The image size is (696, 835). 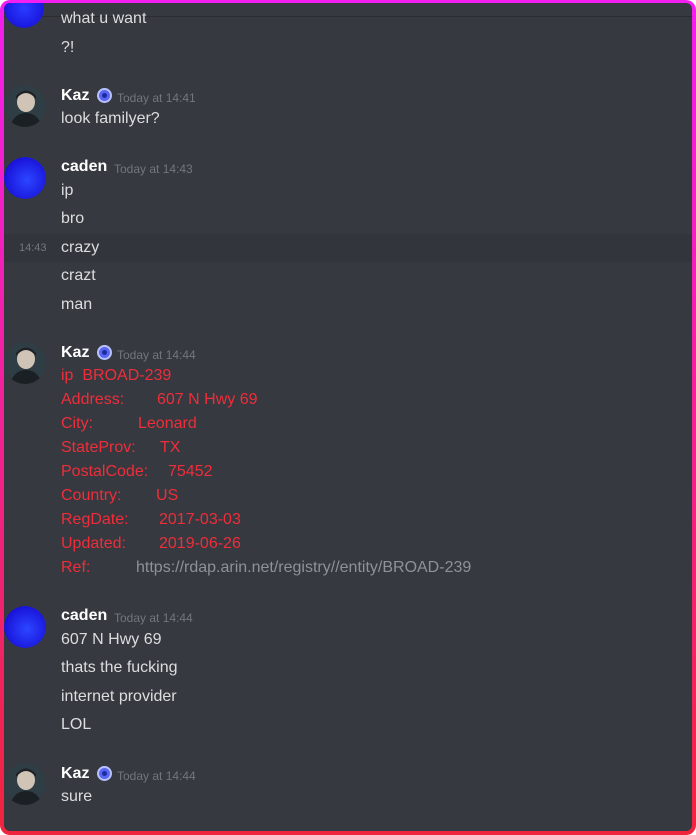 What do you see at coordinates (95, 519) in the screenshot?
I see `whois-key: RegDate:` at bounding box center [95, 519].